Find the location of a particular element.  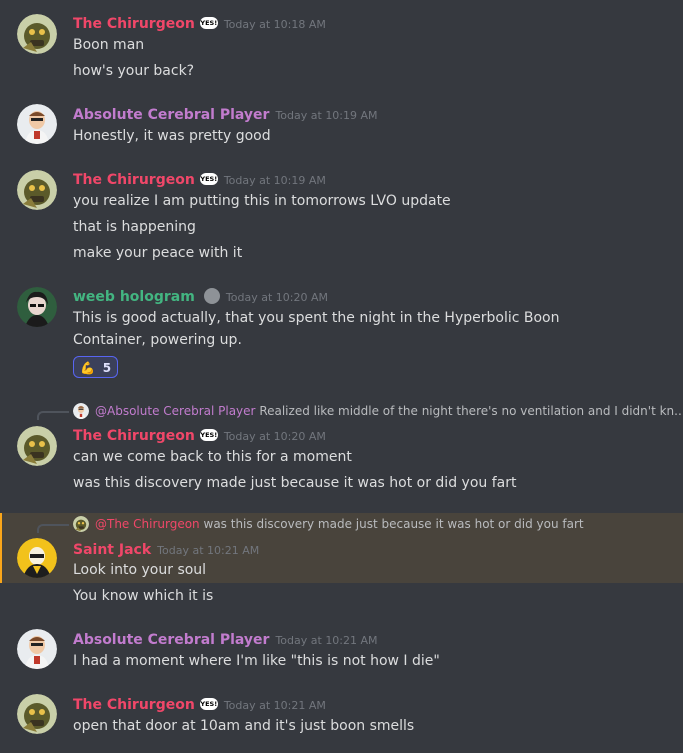

message-text: Look into your soul is located at coordinates (140, 570).